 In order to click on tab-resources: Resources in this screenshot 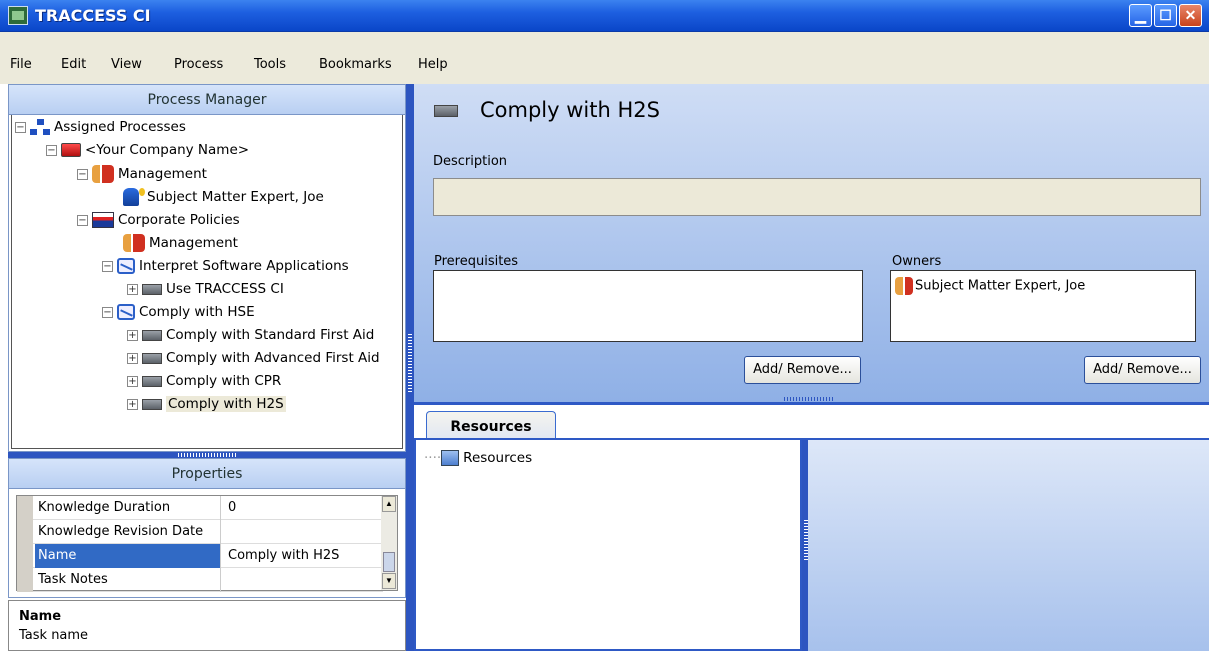, I will do `click(491, 426)`.